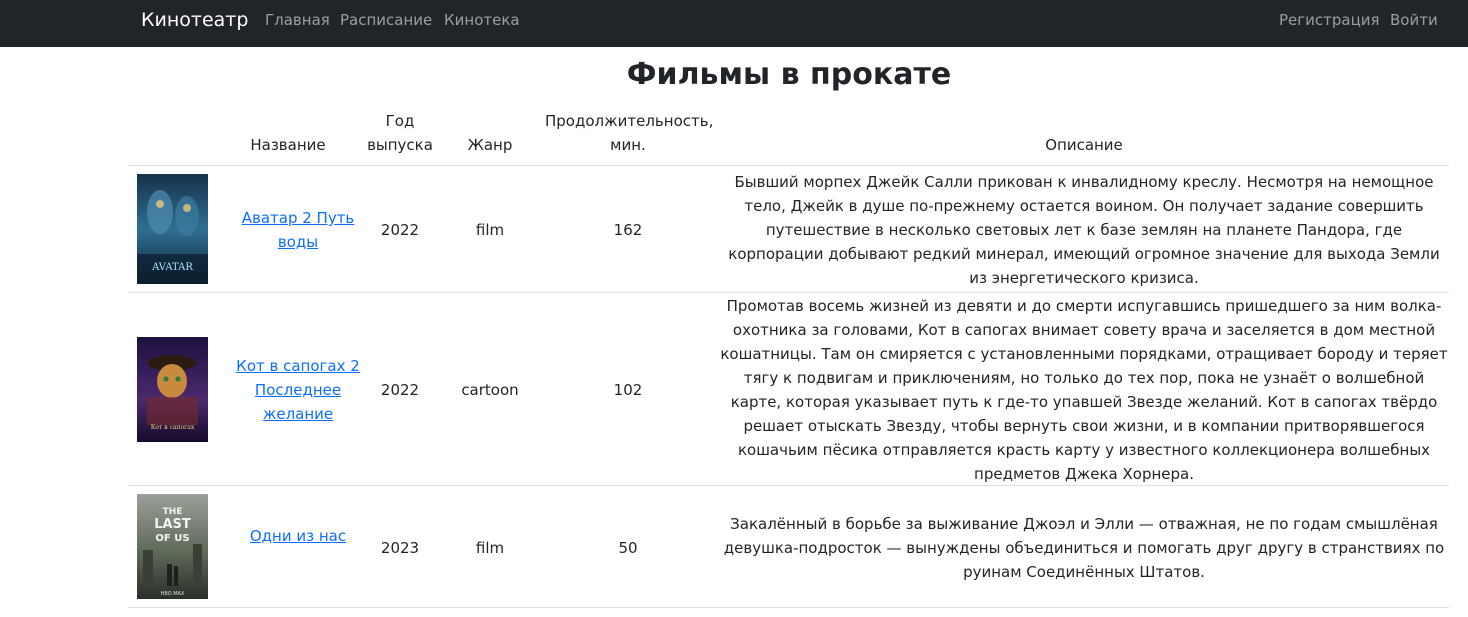 The height and width of the screenshot is (617, 1468). What do you see at coordinates (386, 20) in the screenshot?
I see `nav-schedule-link: Расписание` at bounding box center [386, 20].